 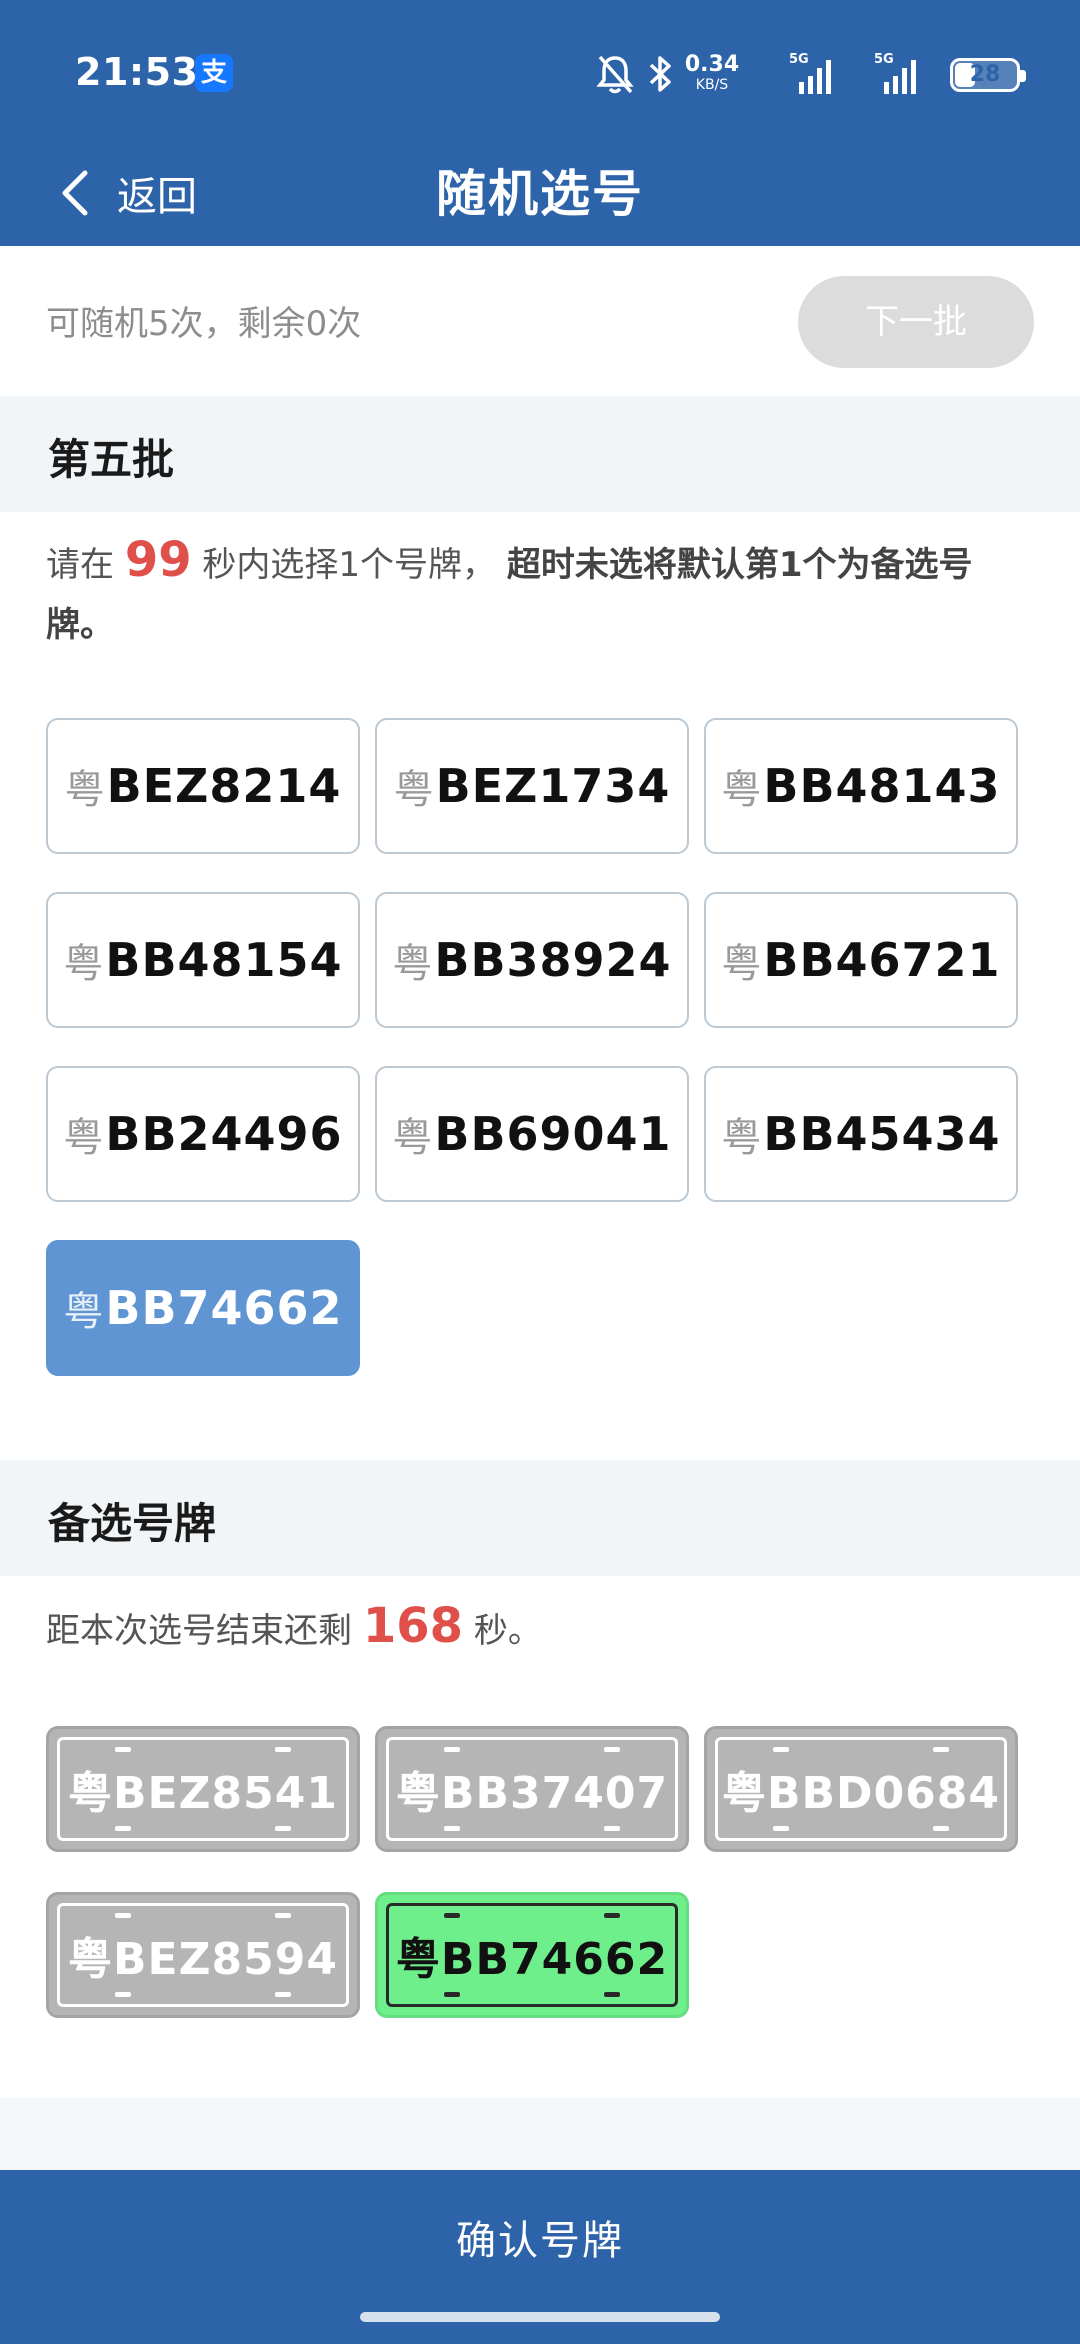 I want to click on bottom-spacer, so click(x=540, y=2134).